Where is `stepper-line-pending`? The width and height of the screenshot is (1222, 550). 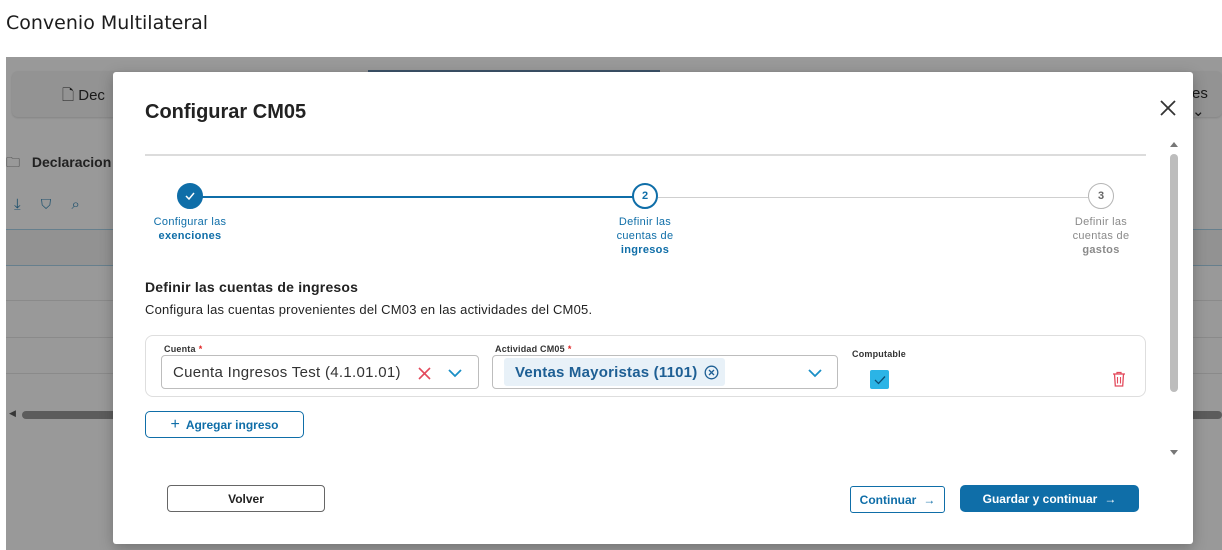
stepper-line-pending is located at coordinates (873, 197).